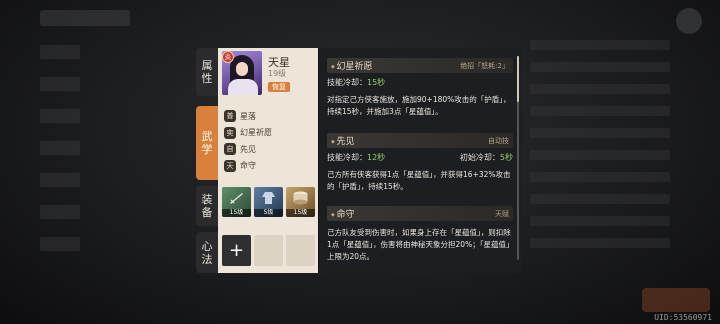  Describe the element at coordinates (351, 65) in the screenshot. I see `skill-detail-title: 幻星祈愿` at that location.